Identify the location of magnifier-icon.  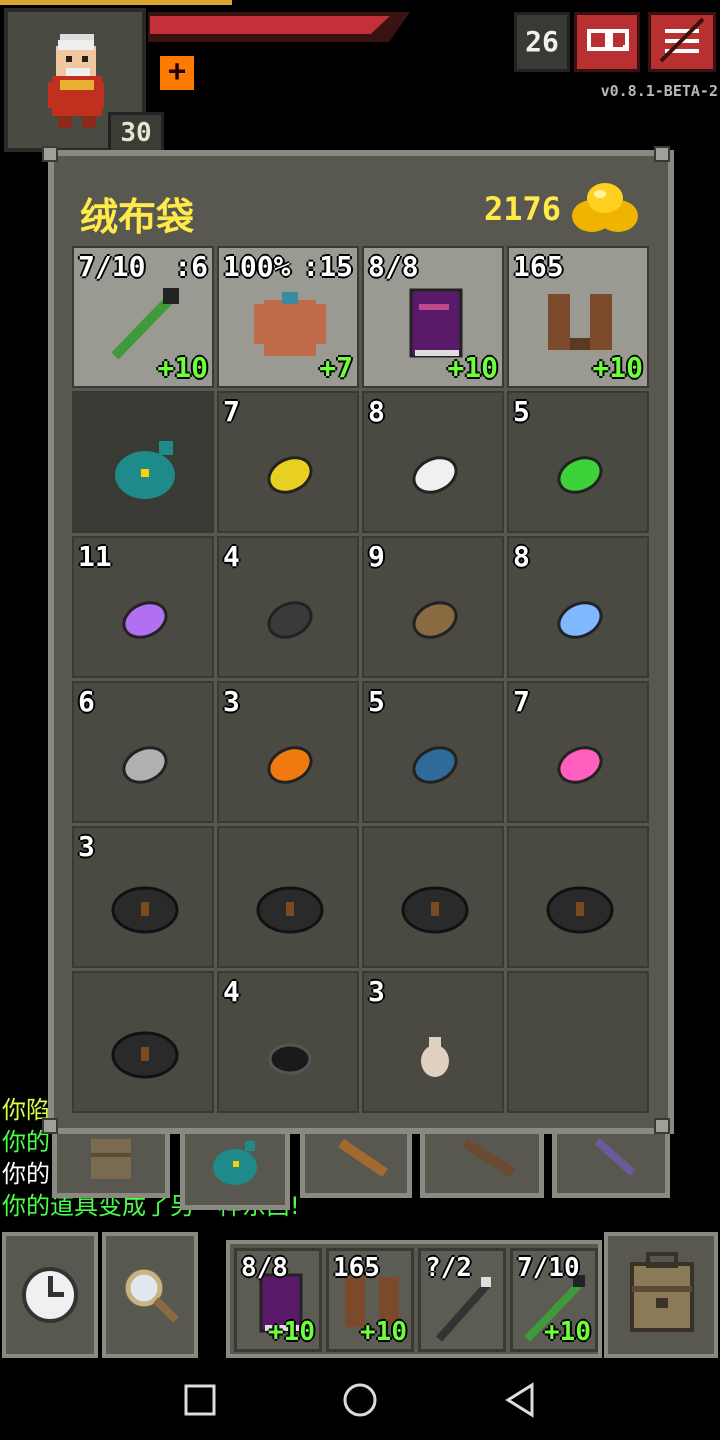
(152, 1296).